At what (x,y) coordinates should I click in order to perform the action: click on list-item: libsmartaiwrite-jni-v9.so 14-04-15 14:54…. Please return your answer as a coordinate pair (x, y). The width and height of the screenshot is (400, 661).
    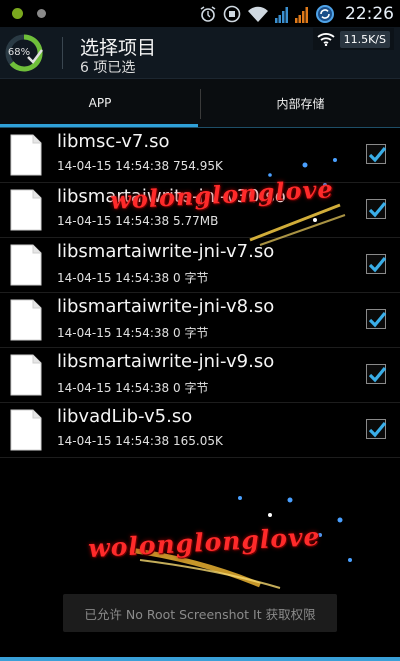
    Looking at the image, I should click on (200, 375).